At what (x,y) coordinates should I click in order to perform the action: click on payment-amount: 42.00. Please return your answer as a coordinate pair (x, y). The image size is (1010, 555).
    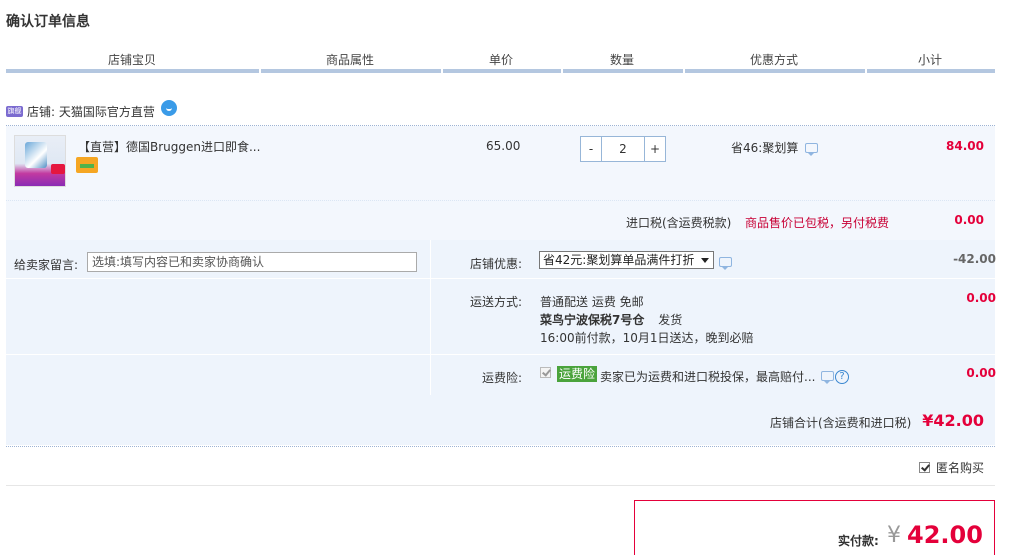
    Looking at the image, I should click on (945, 535).